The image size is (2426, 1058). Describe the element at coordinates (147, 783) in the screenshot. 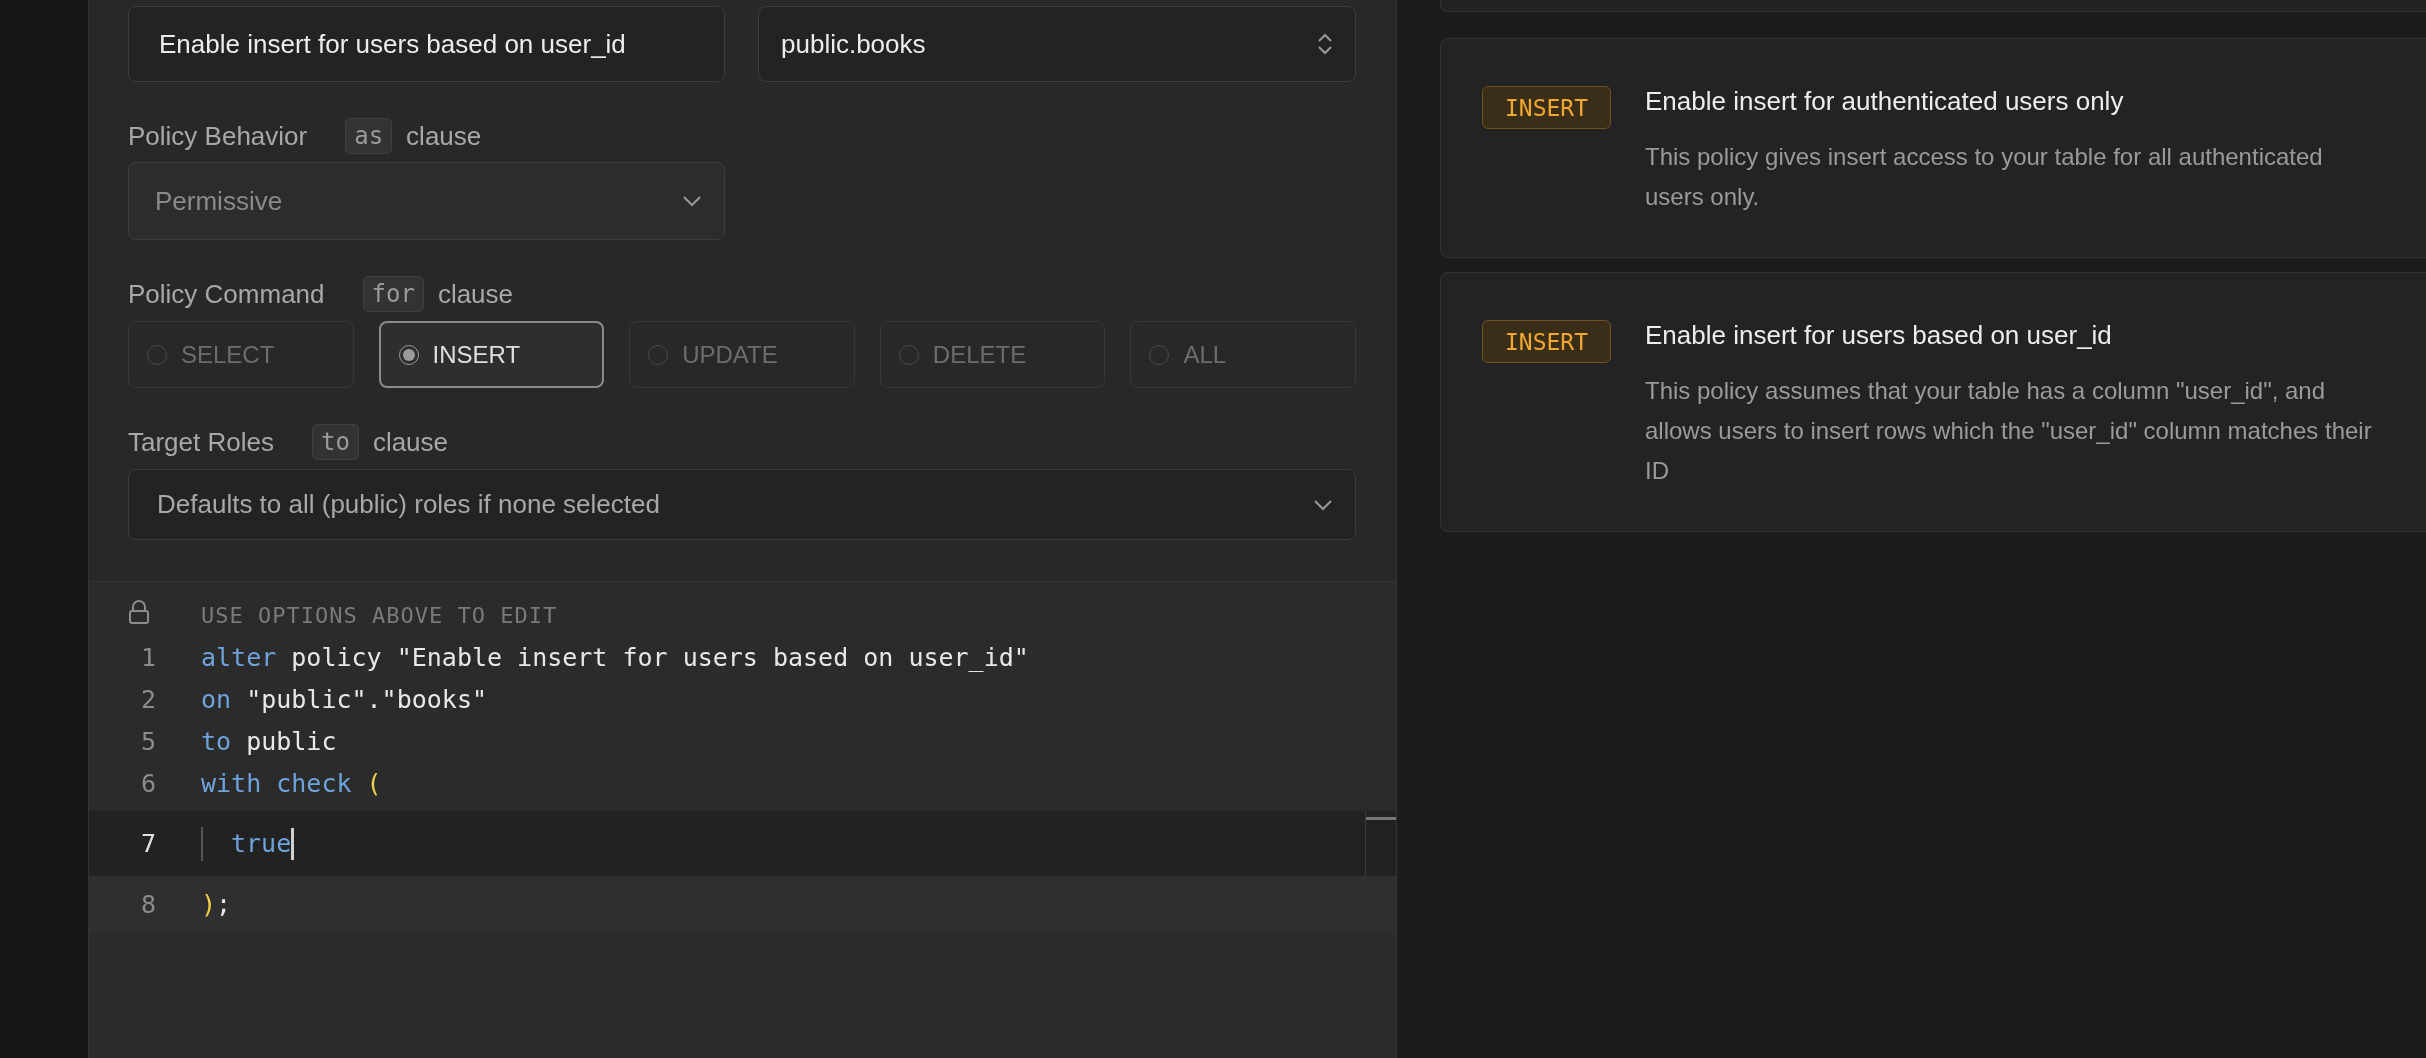

I see `line-number: 6` at that location.